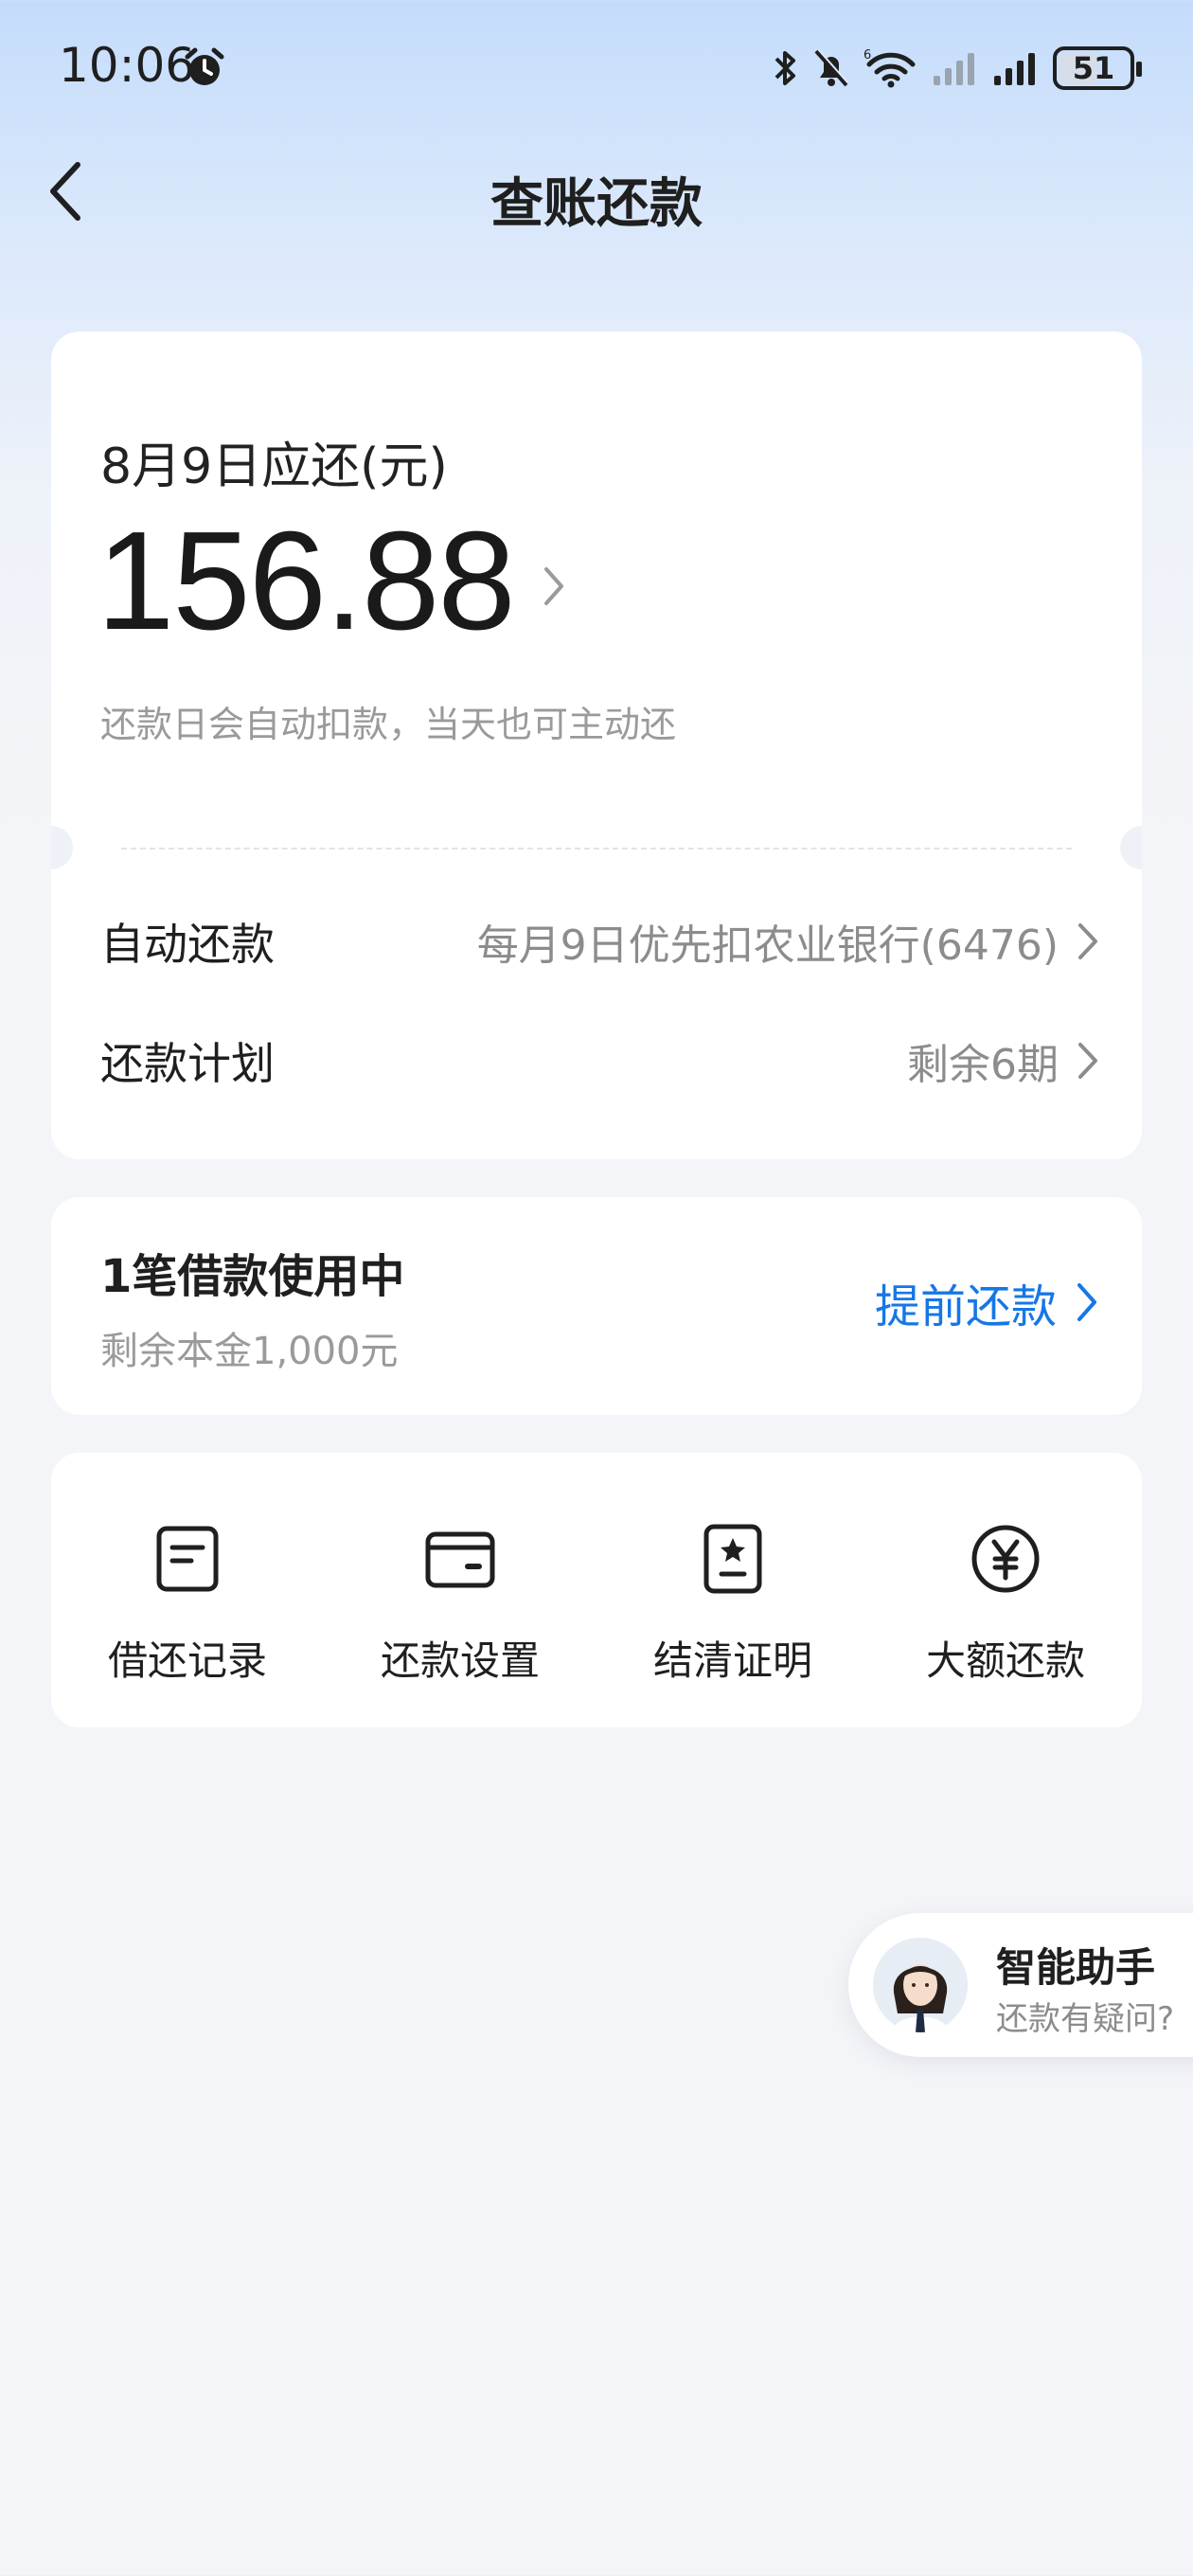  What do you see at coordinates (187, 1559) in the screenshot?
I see `record-icon` at bounding box center [187, 1559].